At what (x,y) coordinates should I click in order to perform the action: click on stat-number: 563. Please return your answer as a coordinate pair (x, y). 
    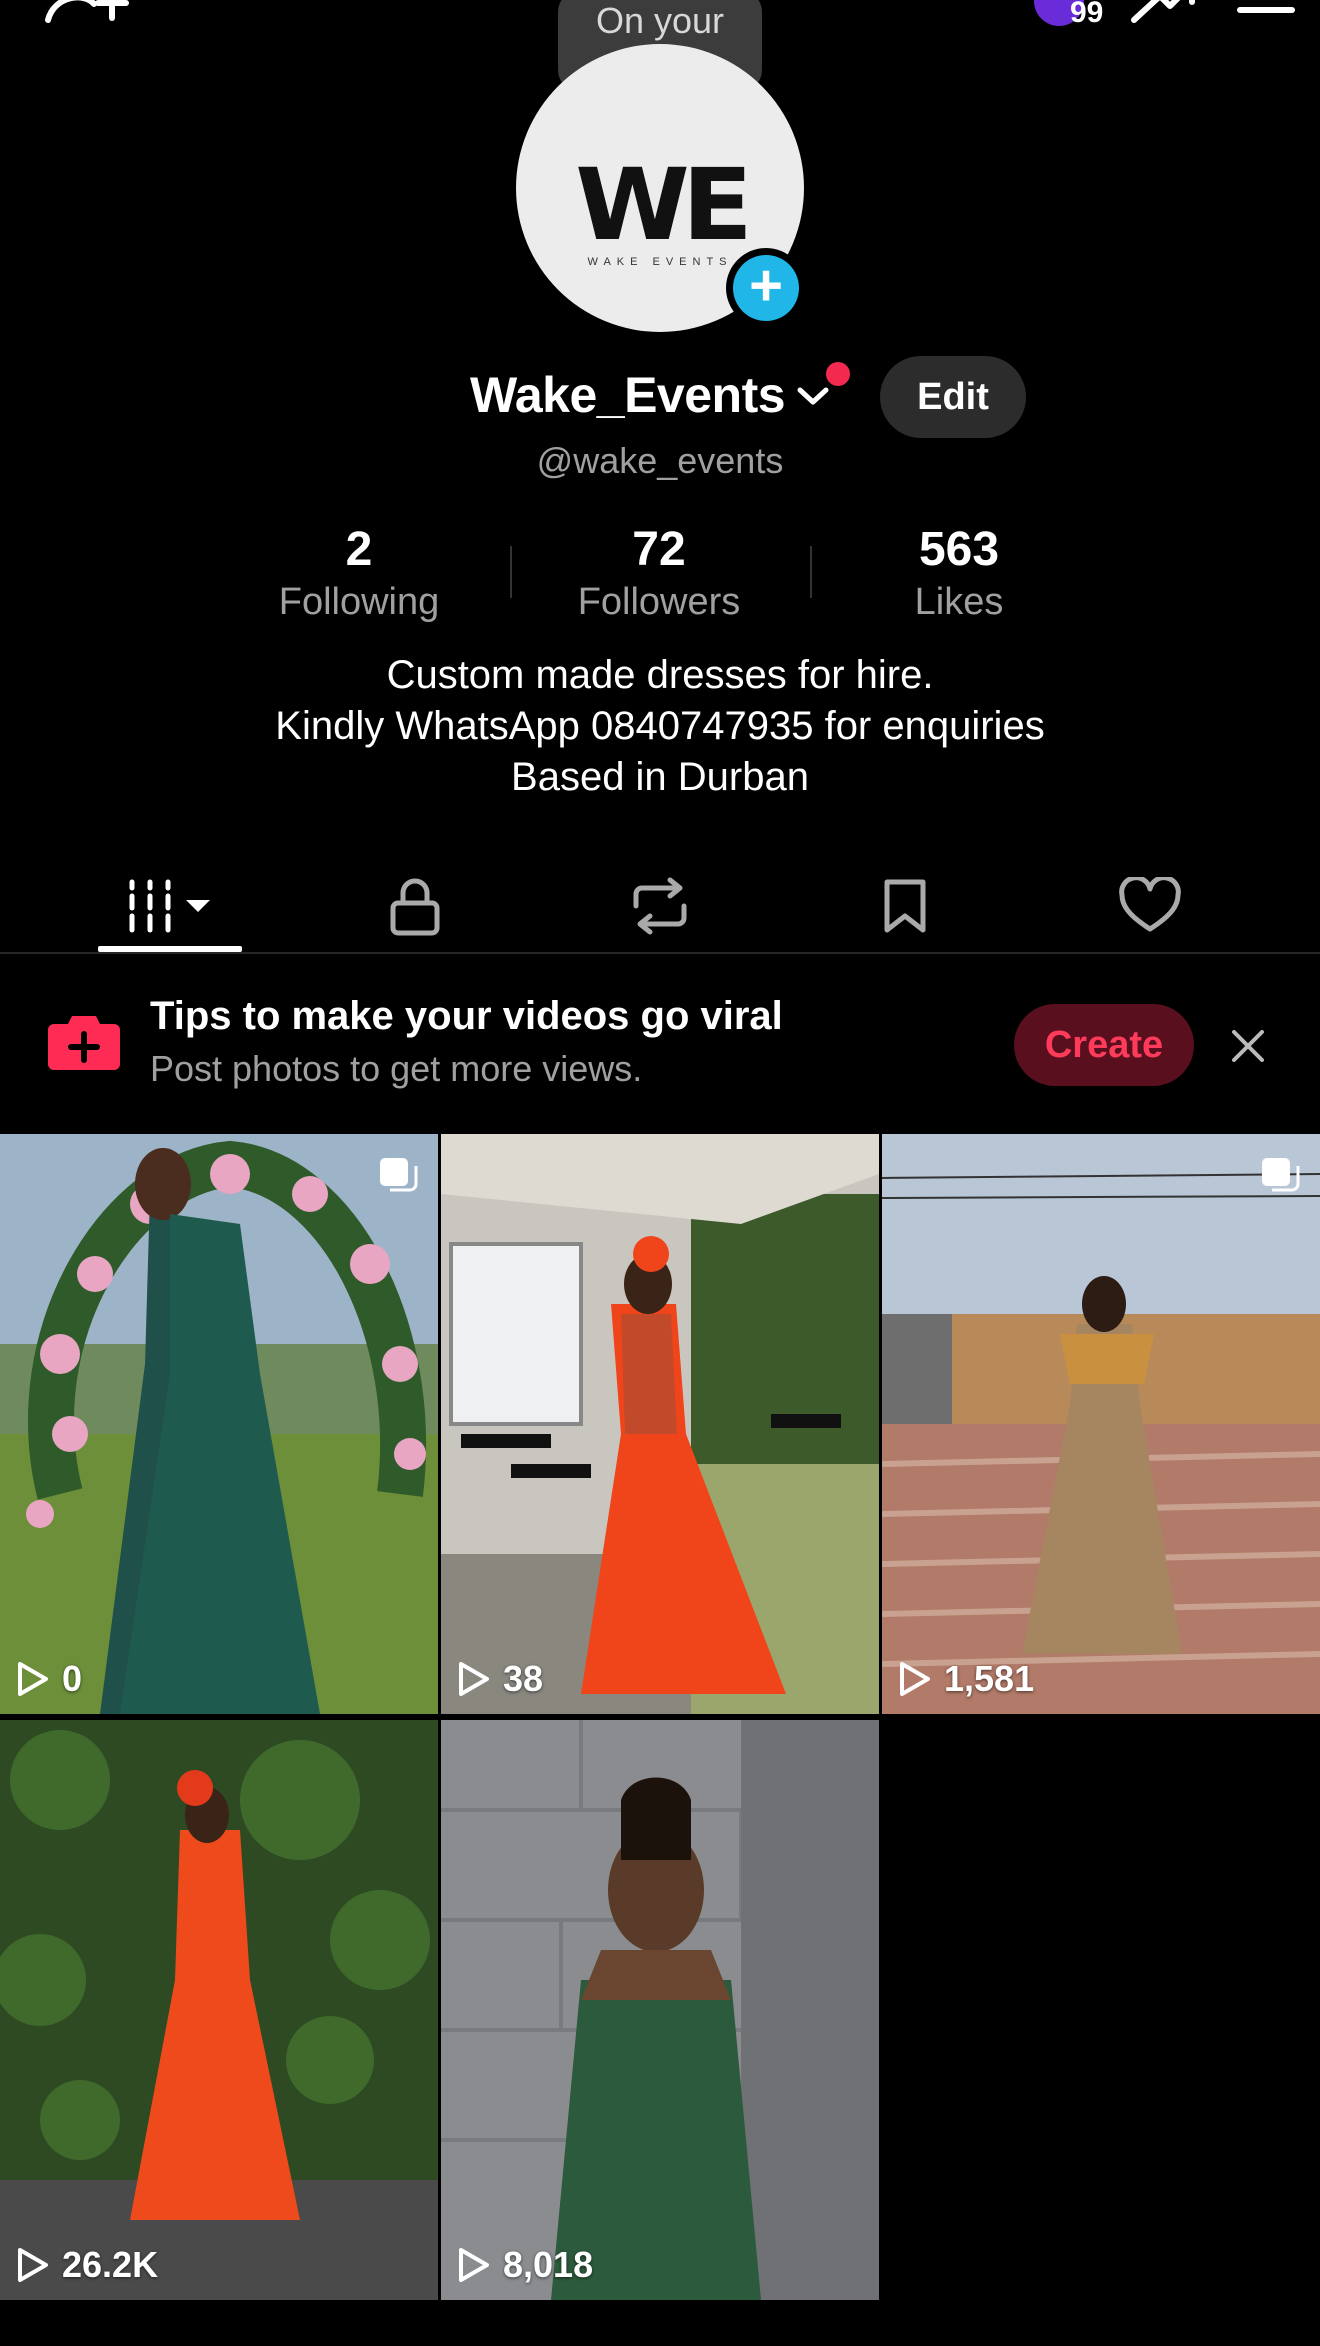
    Looking at the image, I should click on (959, 549).